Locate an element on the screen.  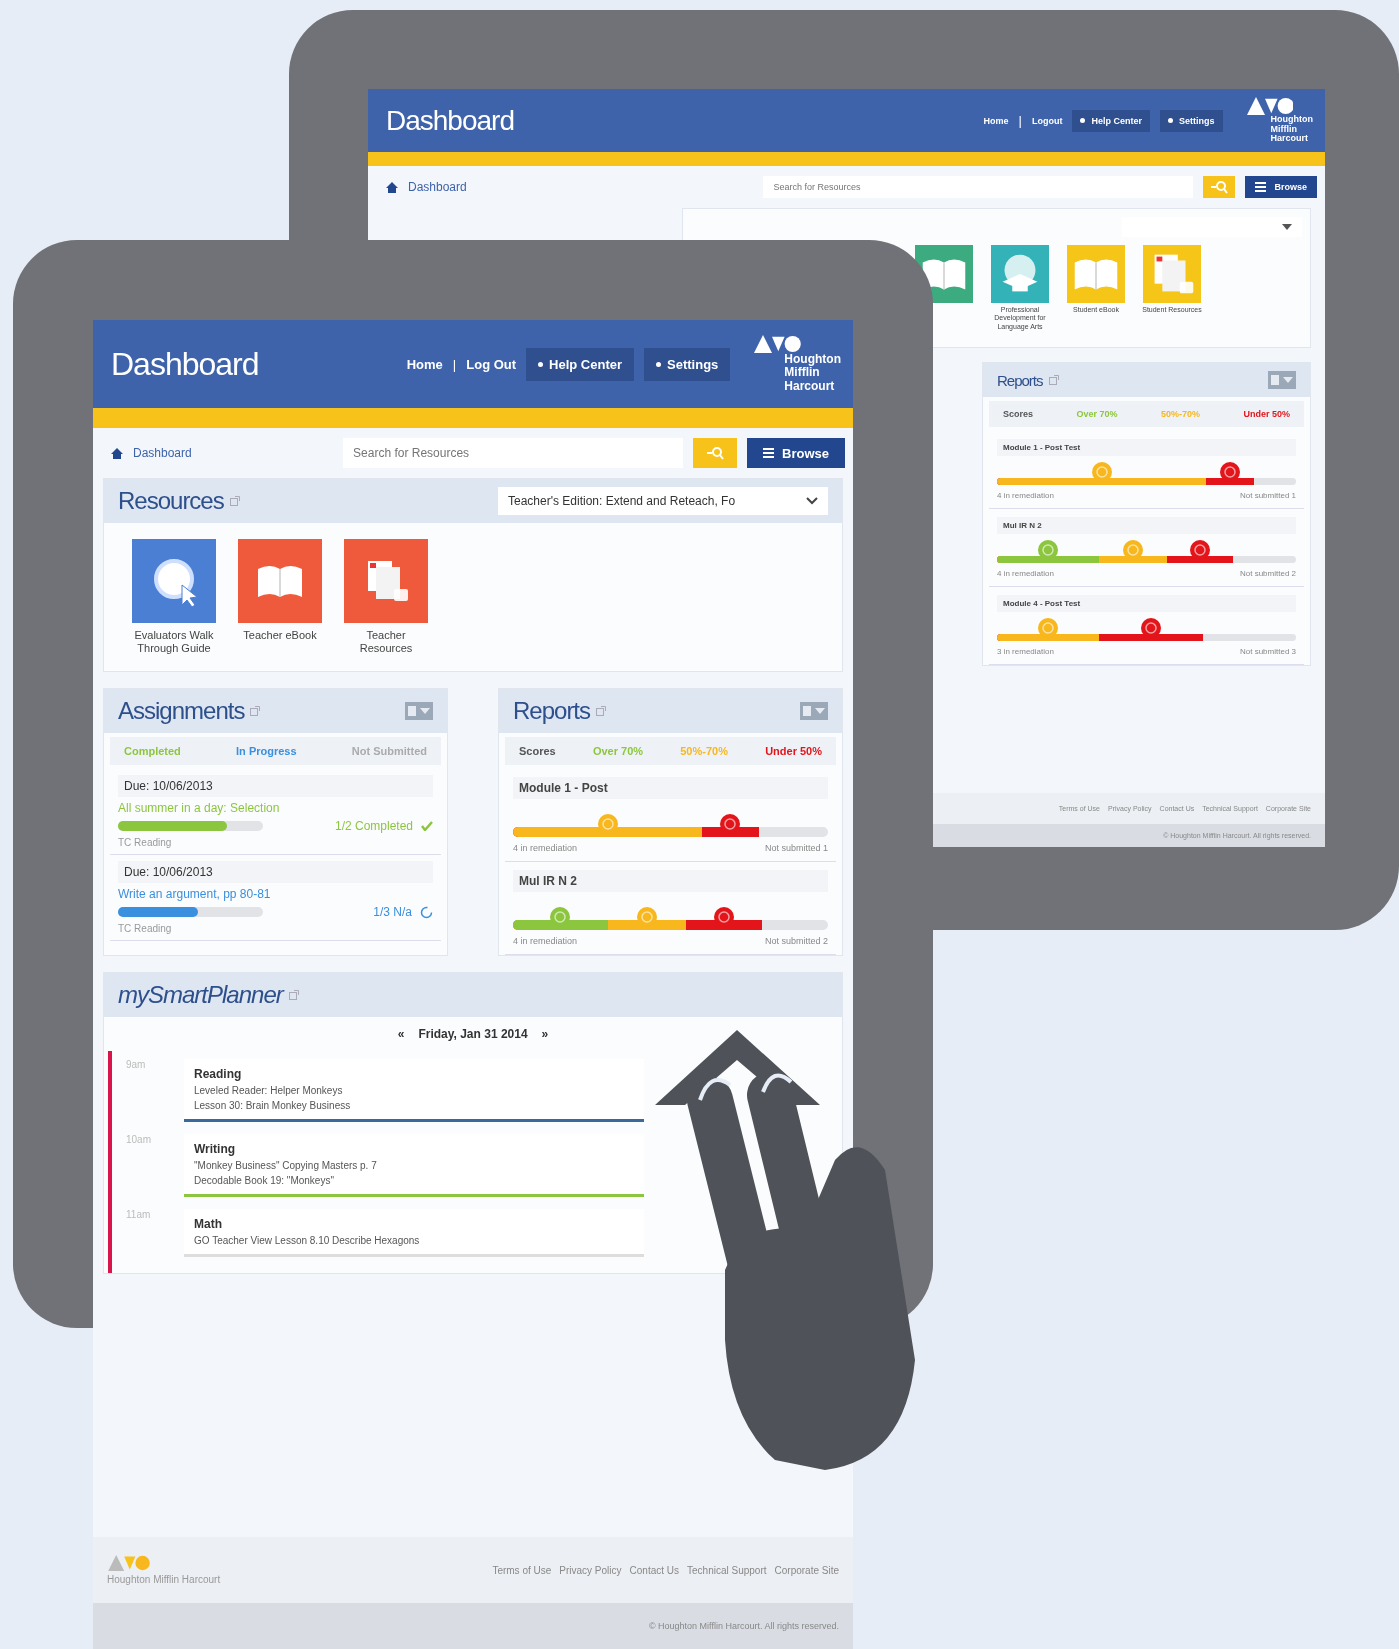
assignment-status: 1/3 N/a is located at coordinates (392, 912).